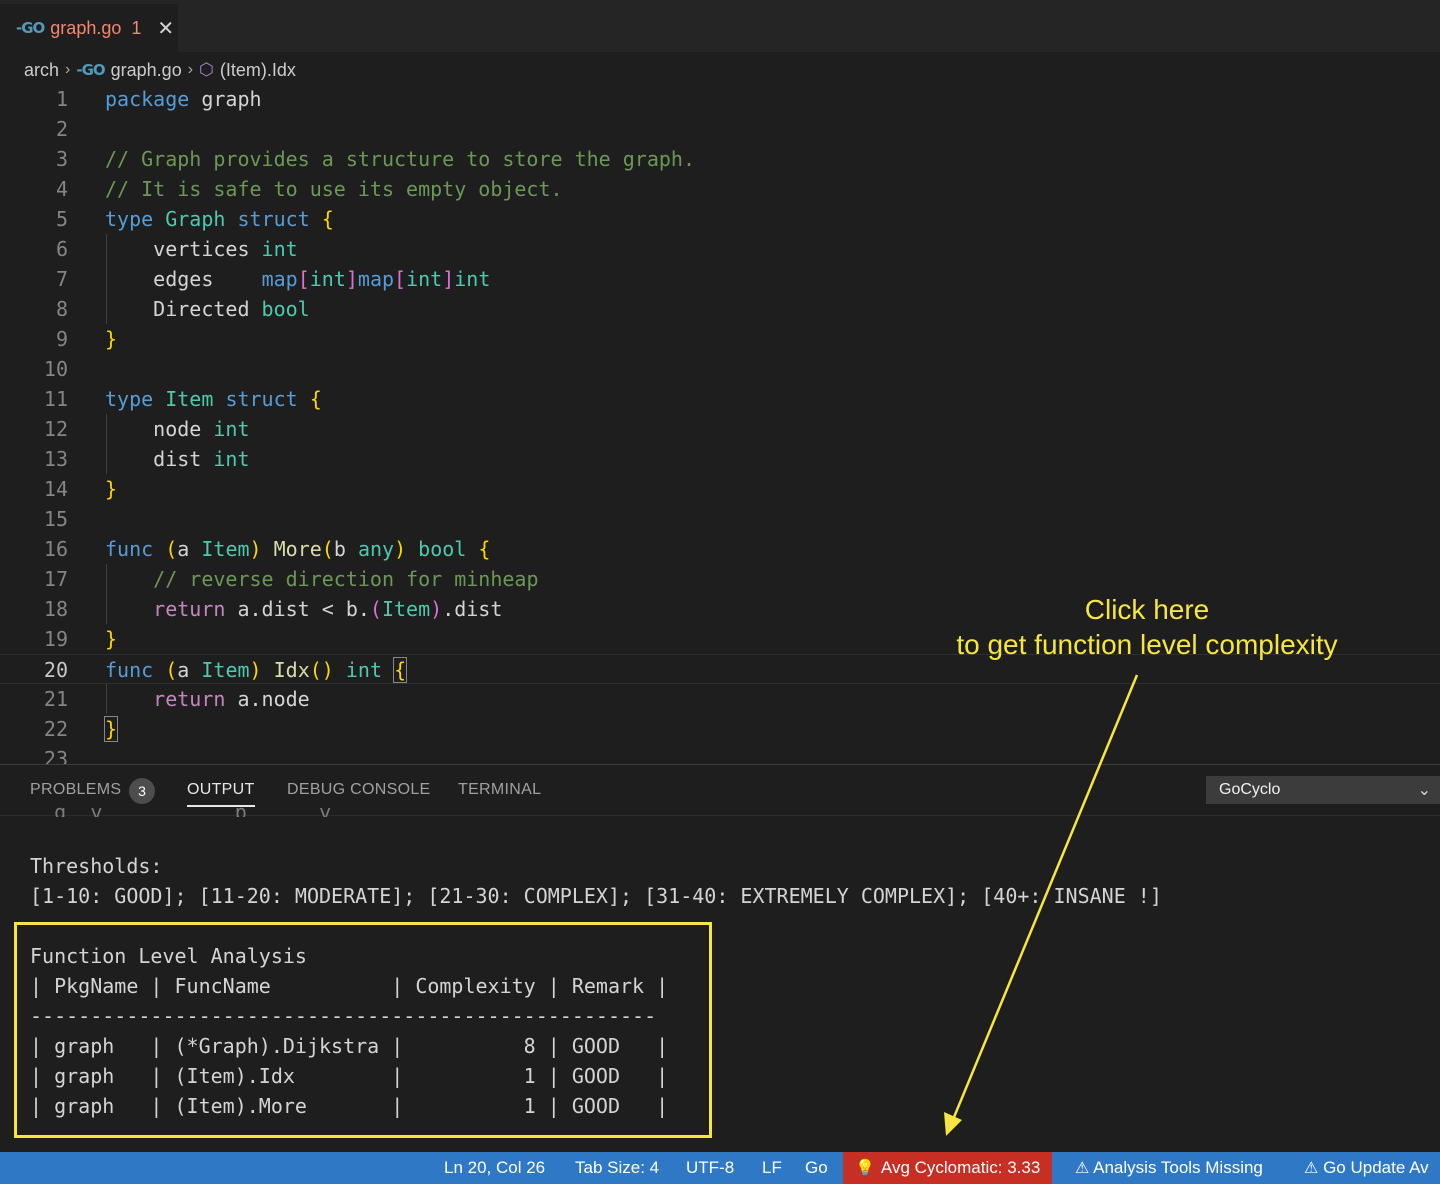 Image resolution: width=1440 pixels, height=1184 pixels. What do you see at coordinates (198, 812) in the screenshot?
I see `scrolled-output-fragment: g y p y` at bounding box center [198, 812].